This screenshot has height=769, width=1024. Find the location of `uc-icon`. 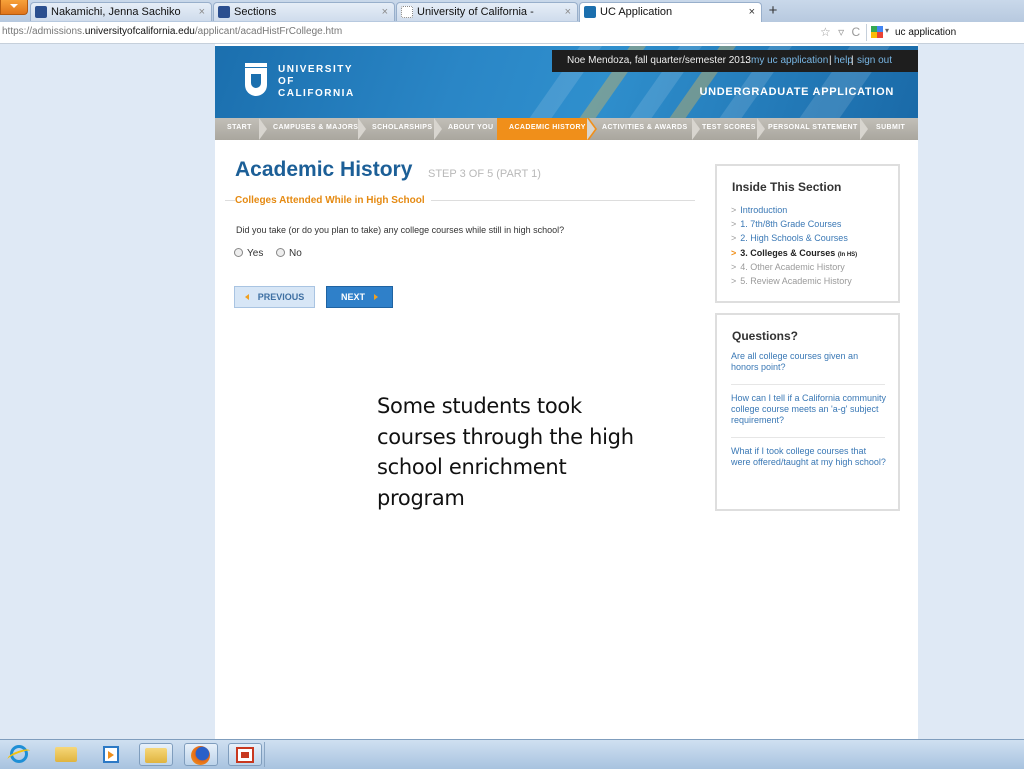

uc-icon is located at coordinates (590, 12).